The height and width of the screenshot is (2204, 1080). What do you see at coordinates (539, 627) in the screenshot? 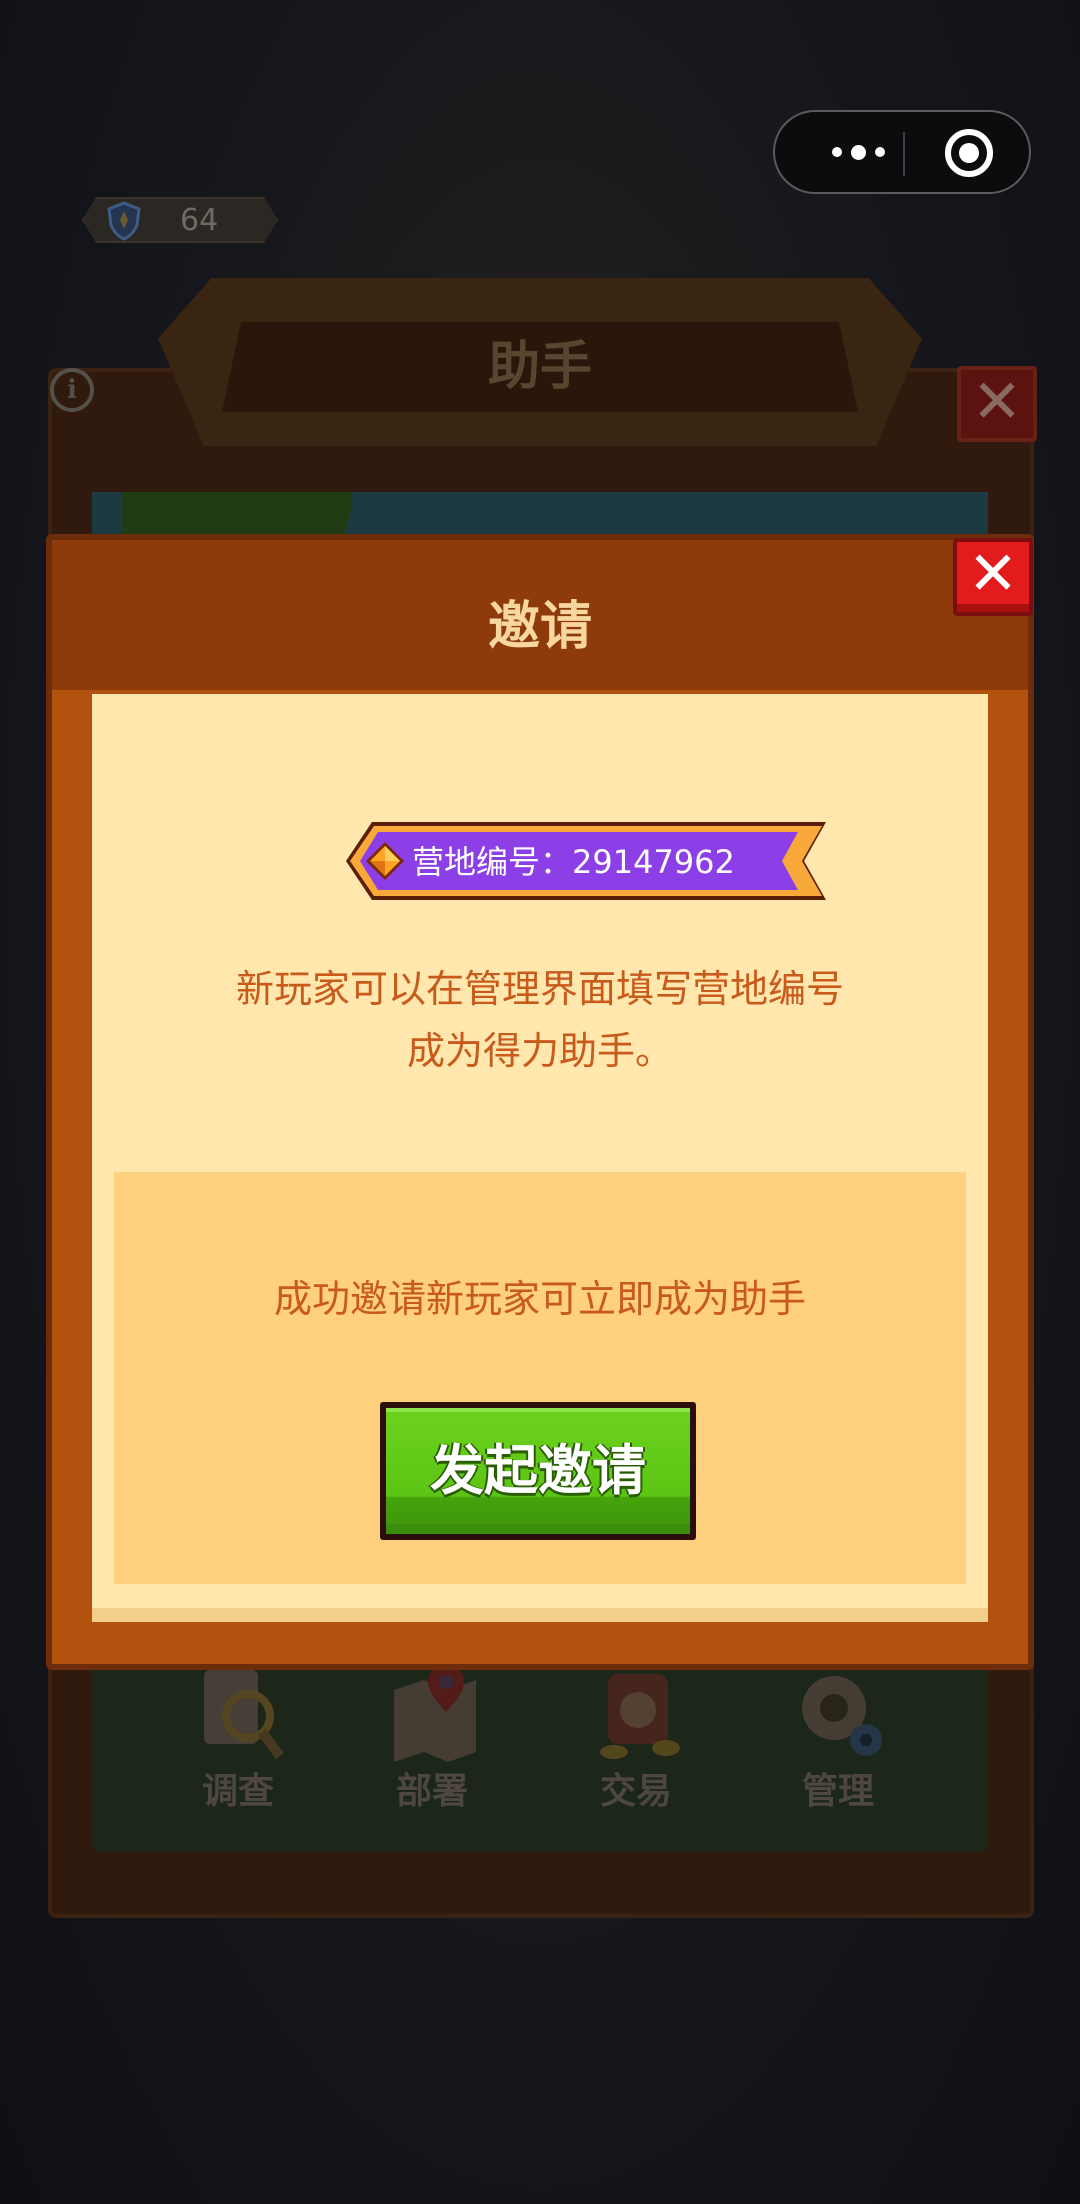
I see `dialog-title: 邀请` at bounding box center [539, 627].